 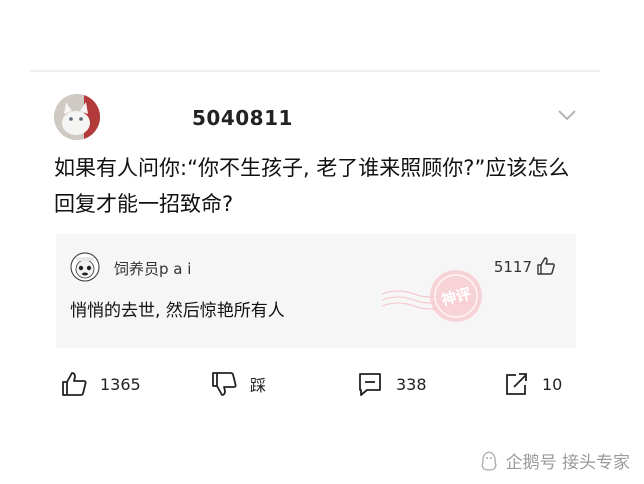 What do you see at coordinates (238, 384) in the screenshot?
I see `dislike-button: 踩` at bounding box center [238, 384].